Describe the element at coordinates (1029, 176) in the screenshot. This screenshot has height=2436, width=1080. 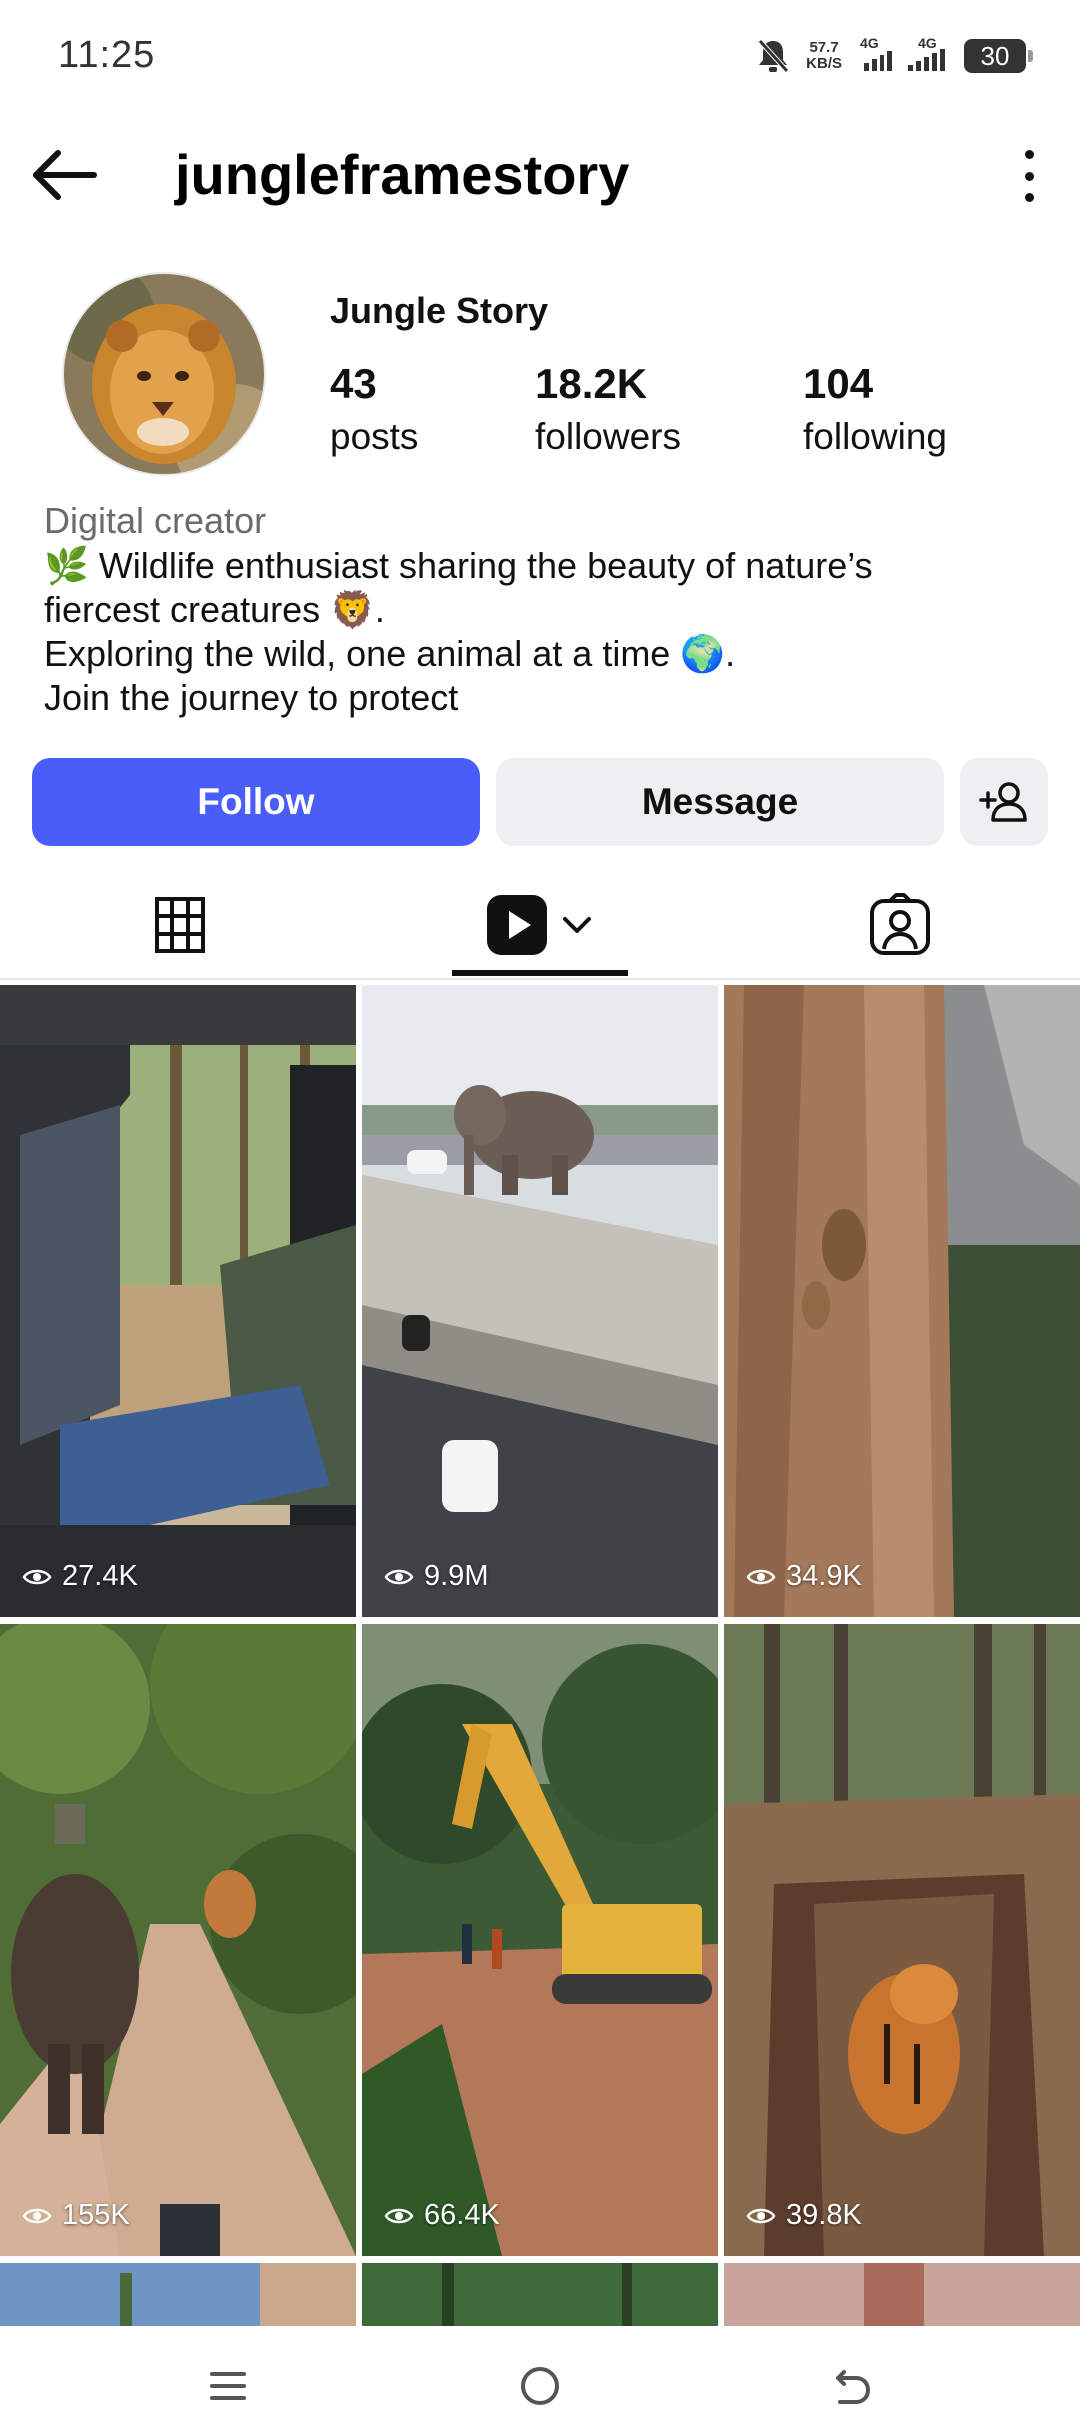
I see `more-options-button` at that location.